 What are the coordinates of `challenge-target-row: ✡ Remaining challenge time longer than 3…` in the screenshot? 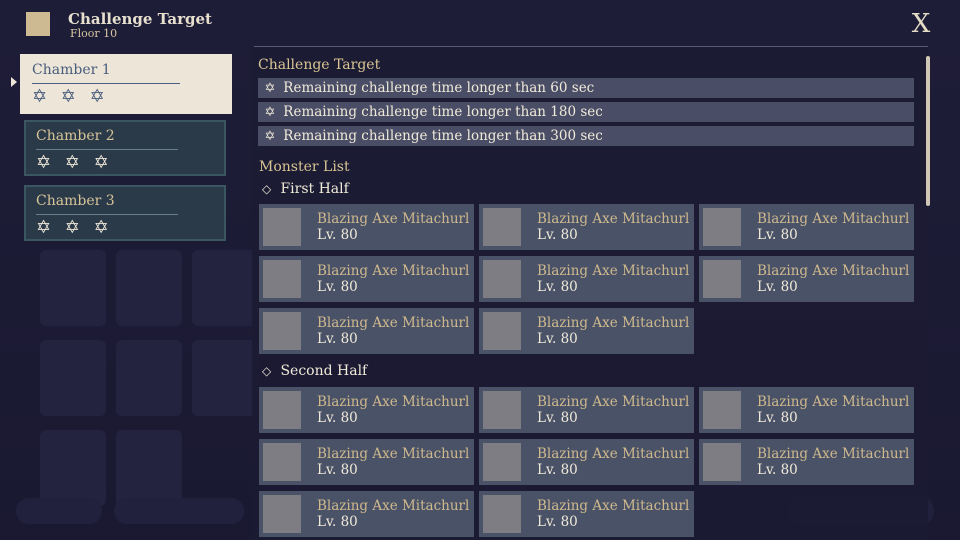 It's located at (586, 136).